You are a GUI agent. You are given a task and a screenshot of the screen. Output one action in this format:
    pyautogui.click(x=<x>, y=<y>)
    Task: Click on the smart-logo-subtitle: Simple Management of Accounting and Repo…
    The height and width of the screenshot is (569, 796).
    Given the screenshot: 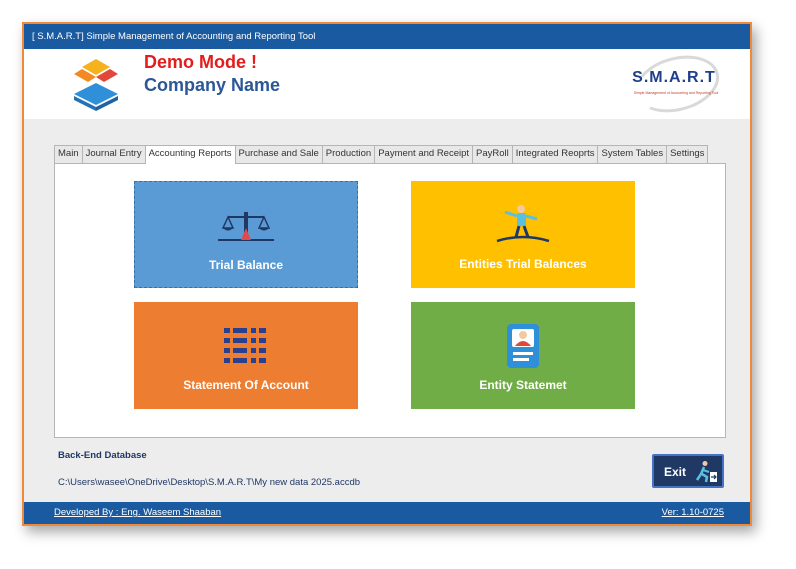 What is the action you would take?
    pyautogui.click(x=676, y=93)
    